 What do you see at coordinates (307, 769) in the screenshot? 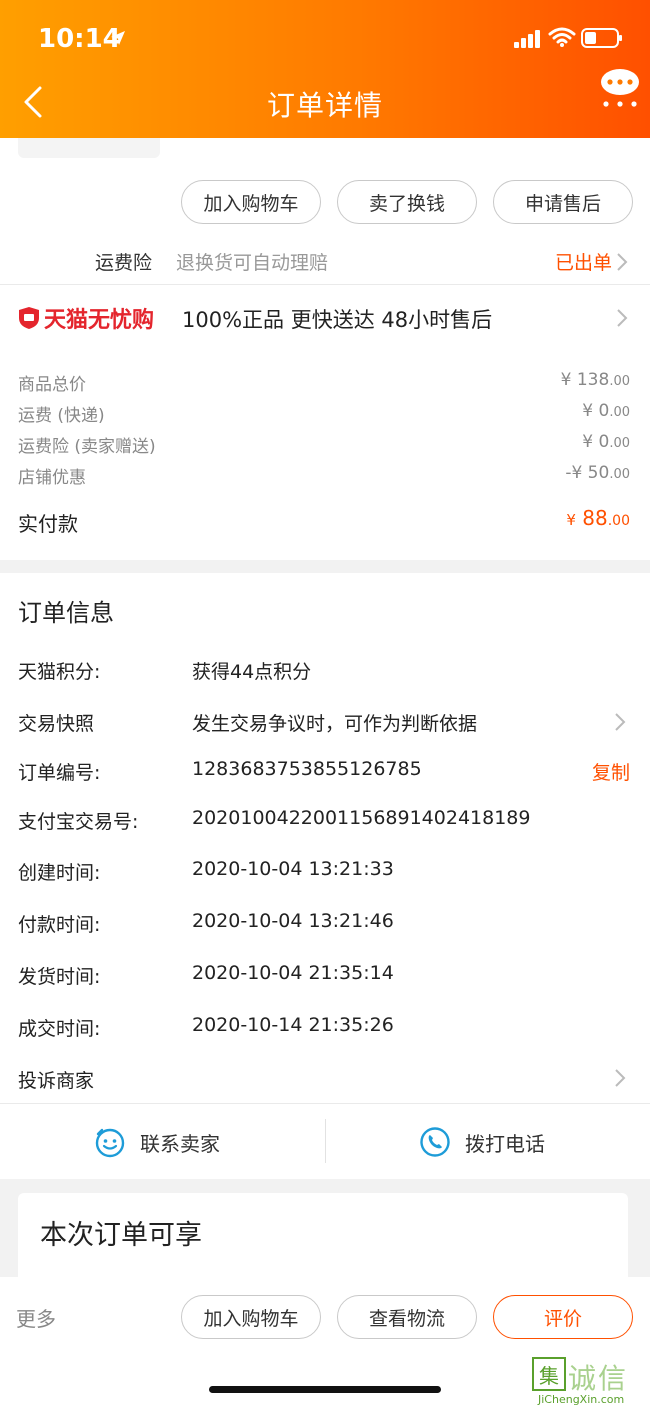
I see `order-number-value: 1283683753855126785` at bounding box center [307, 769].